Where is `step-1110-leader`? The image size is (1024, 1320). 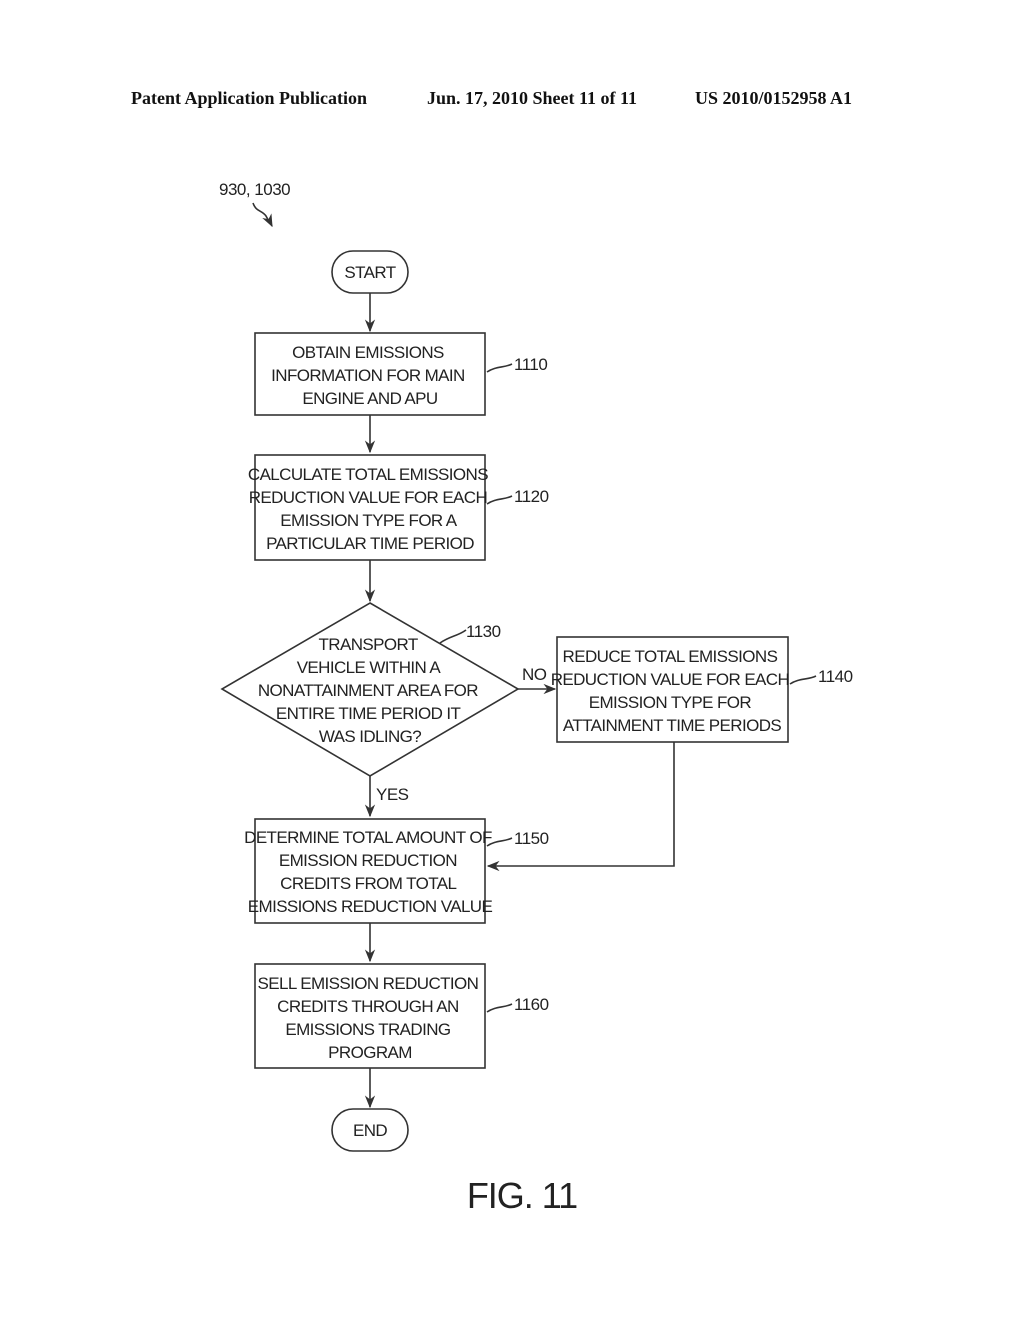
step-1110-leader is located at coordinates (499, 368).